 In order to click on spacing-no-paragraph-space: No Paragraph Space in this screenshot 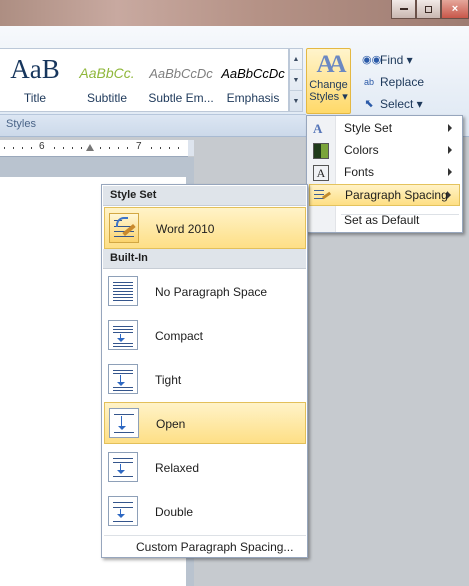, I will do `click(205, 292)`.